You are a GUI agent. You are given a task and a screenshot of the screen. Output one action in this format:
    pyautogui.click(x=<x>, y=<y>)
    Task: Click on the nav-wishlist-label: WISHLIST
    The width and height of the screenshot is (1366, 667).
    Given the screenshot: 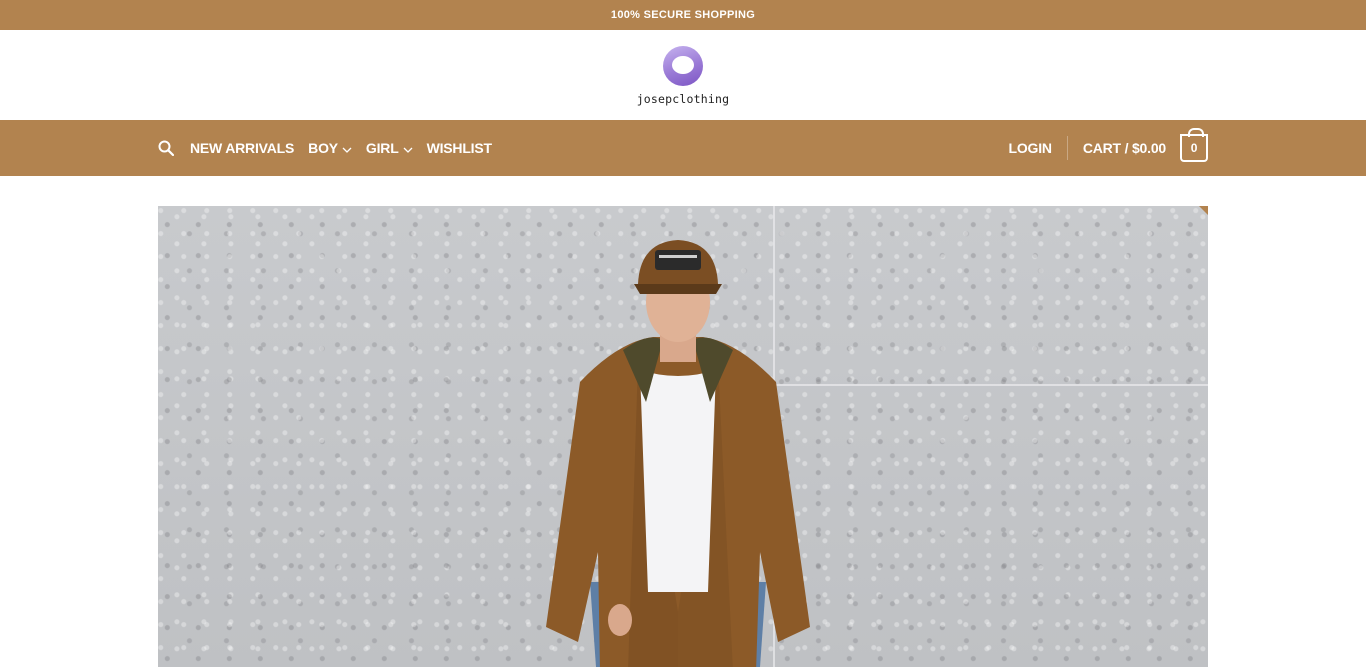 What is the action you would take?
    pyautogui.click(x=459, y=148)
    